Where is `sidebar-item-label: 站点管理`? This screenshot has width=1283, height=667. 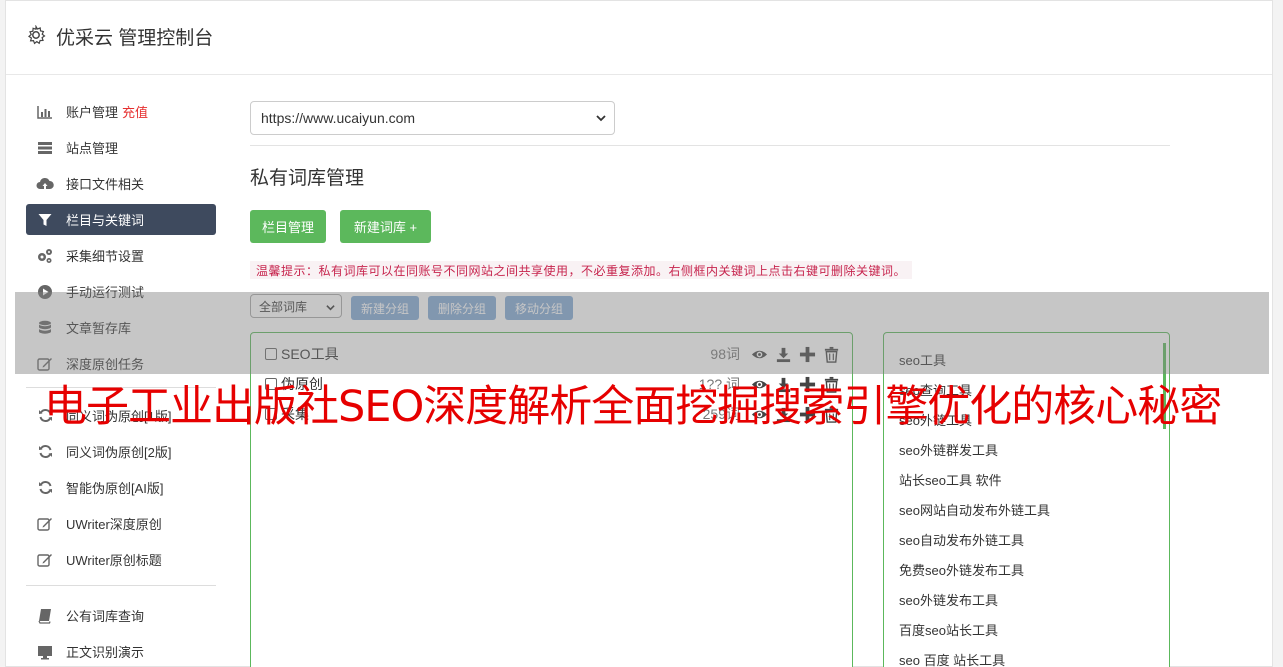 sidebar-item-label: 站点管理 is located at coordinates (92, 148).